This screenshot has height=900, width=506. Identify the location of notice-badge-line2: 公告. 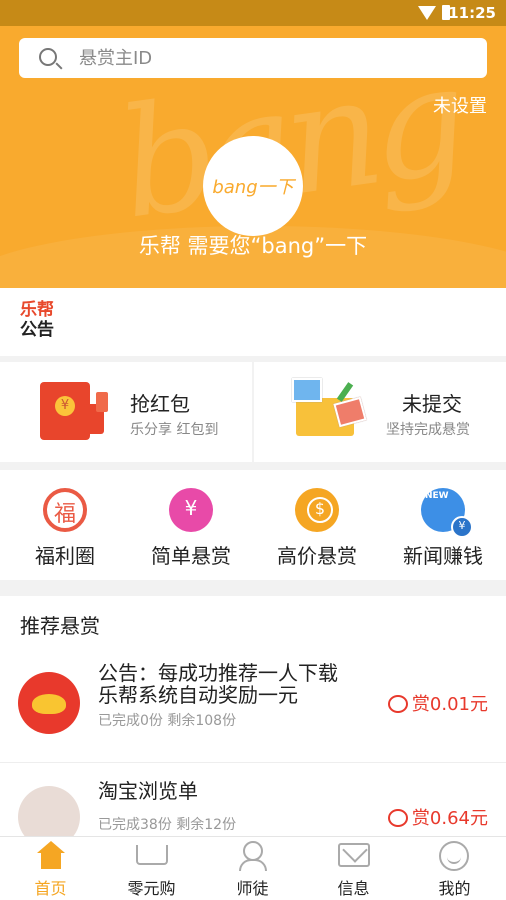
(37, 330).